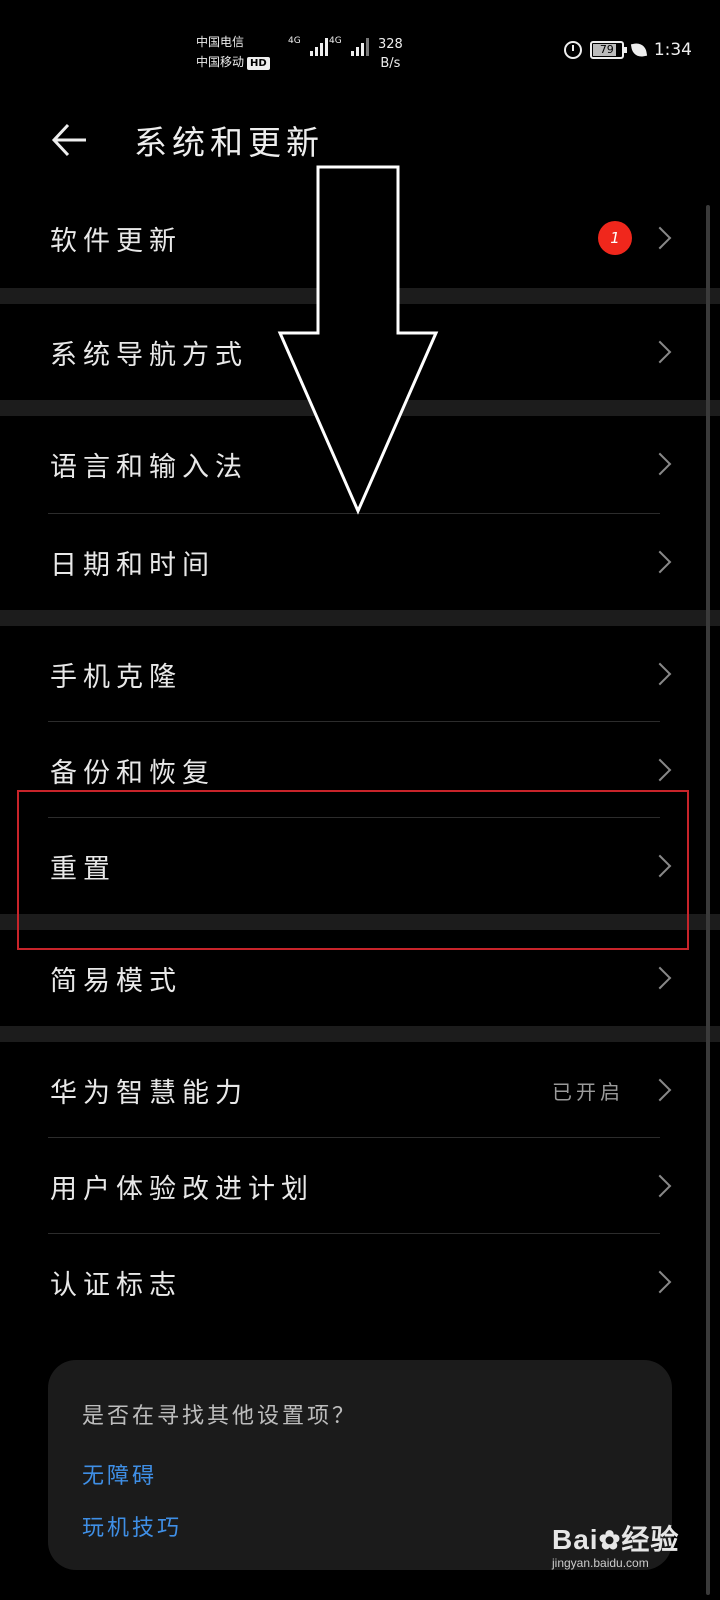 The image size is (720, 1600). I want to click on signal-1-icon: 4G, so click(308, 46).